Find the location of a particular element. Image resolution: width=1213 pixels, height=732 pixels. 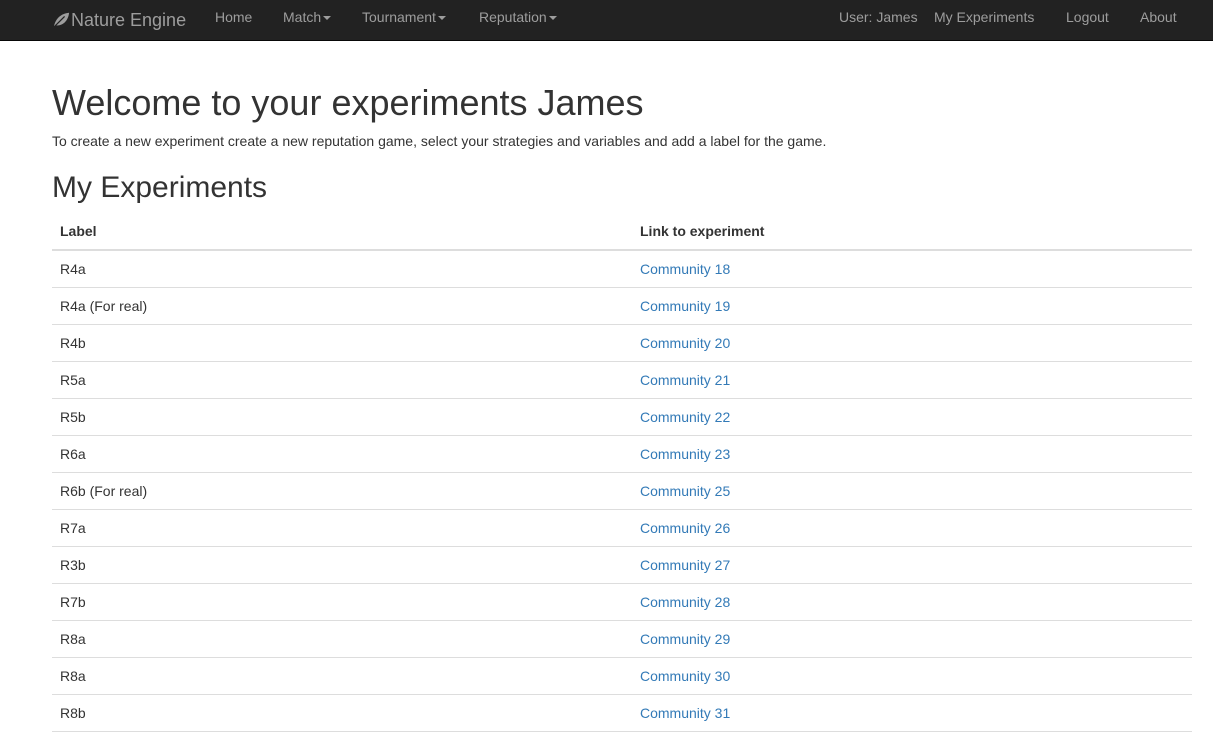

row-link-cell: Community 29 is located at coordinates (912, 639).